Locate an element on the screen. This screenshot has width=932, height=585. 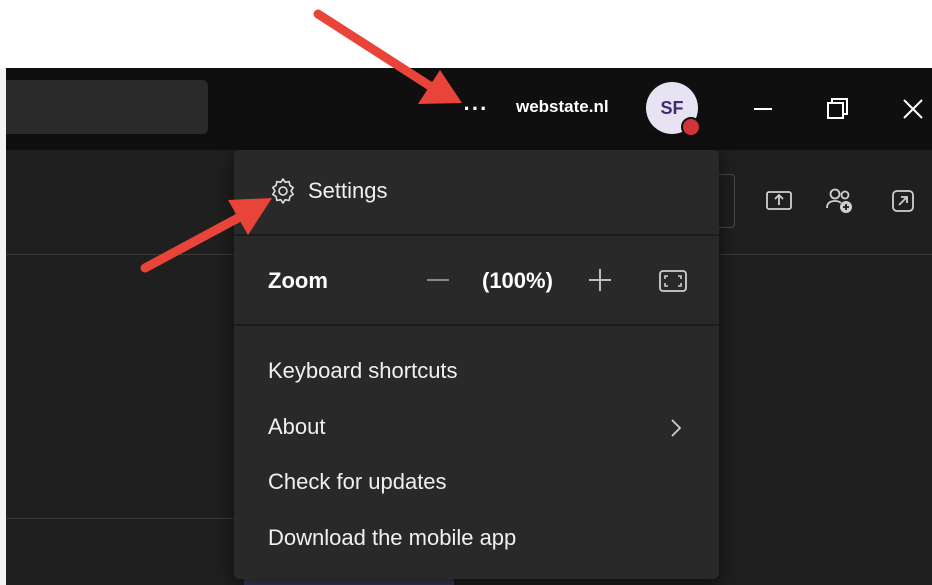
menu-item-download-mobile-app: Download the mobile app is located at coordinates (392, 538).